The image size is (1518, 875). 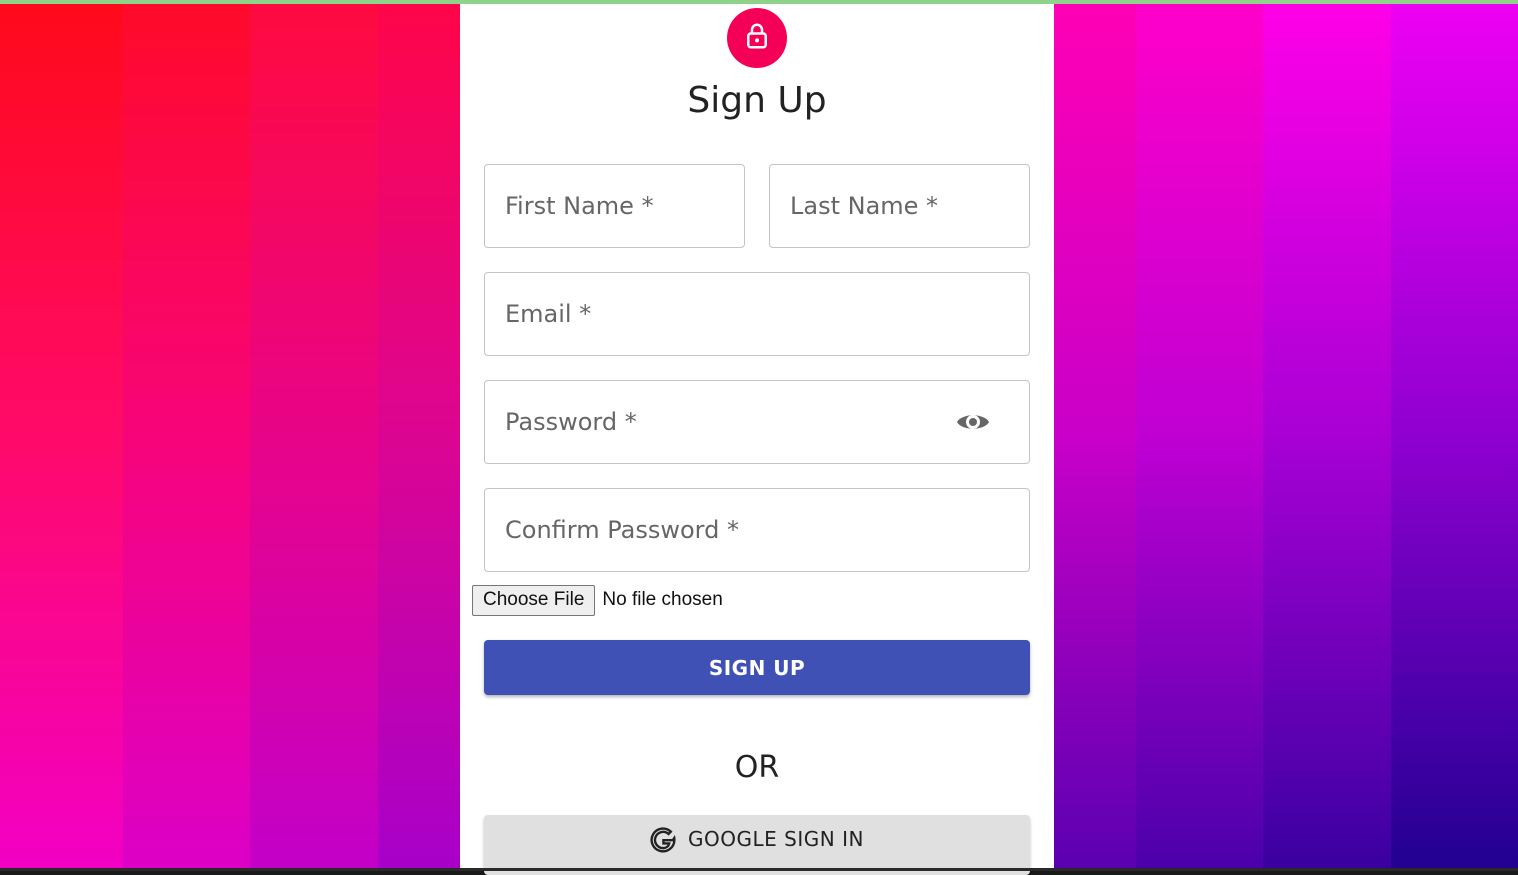 What do you see at coordinates (757, 667) in the screenshot?
I see `sign-up-button: SIGN UP` at bounding box center [757, 667].